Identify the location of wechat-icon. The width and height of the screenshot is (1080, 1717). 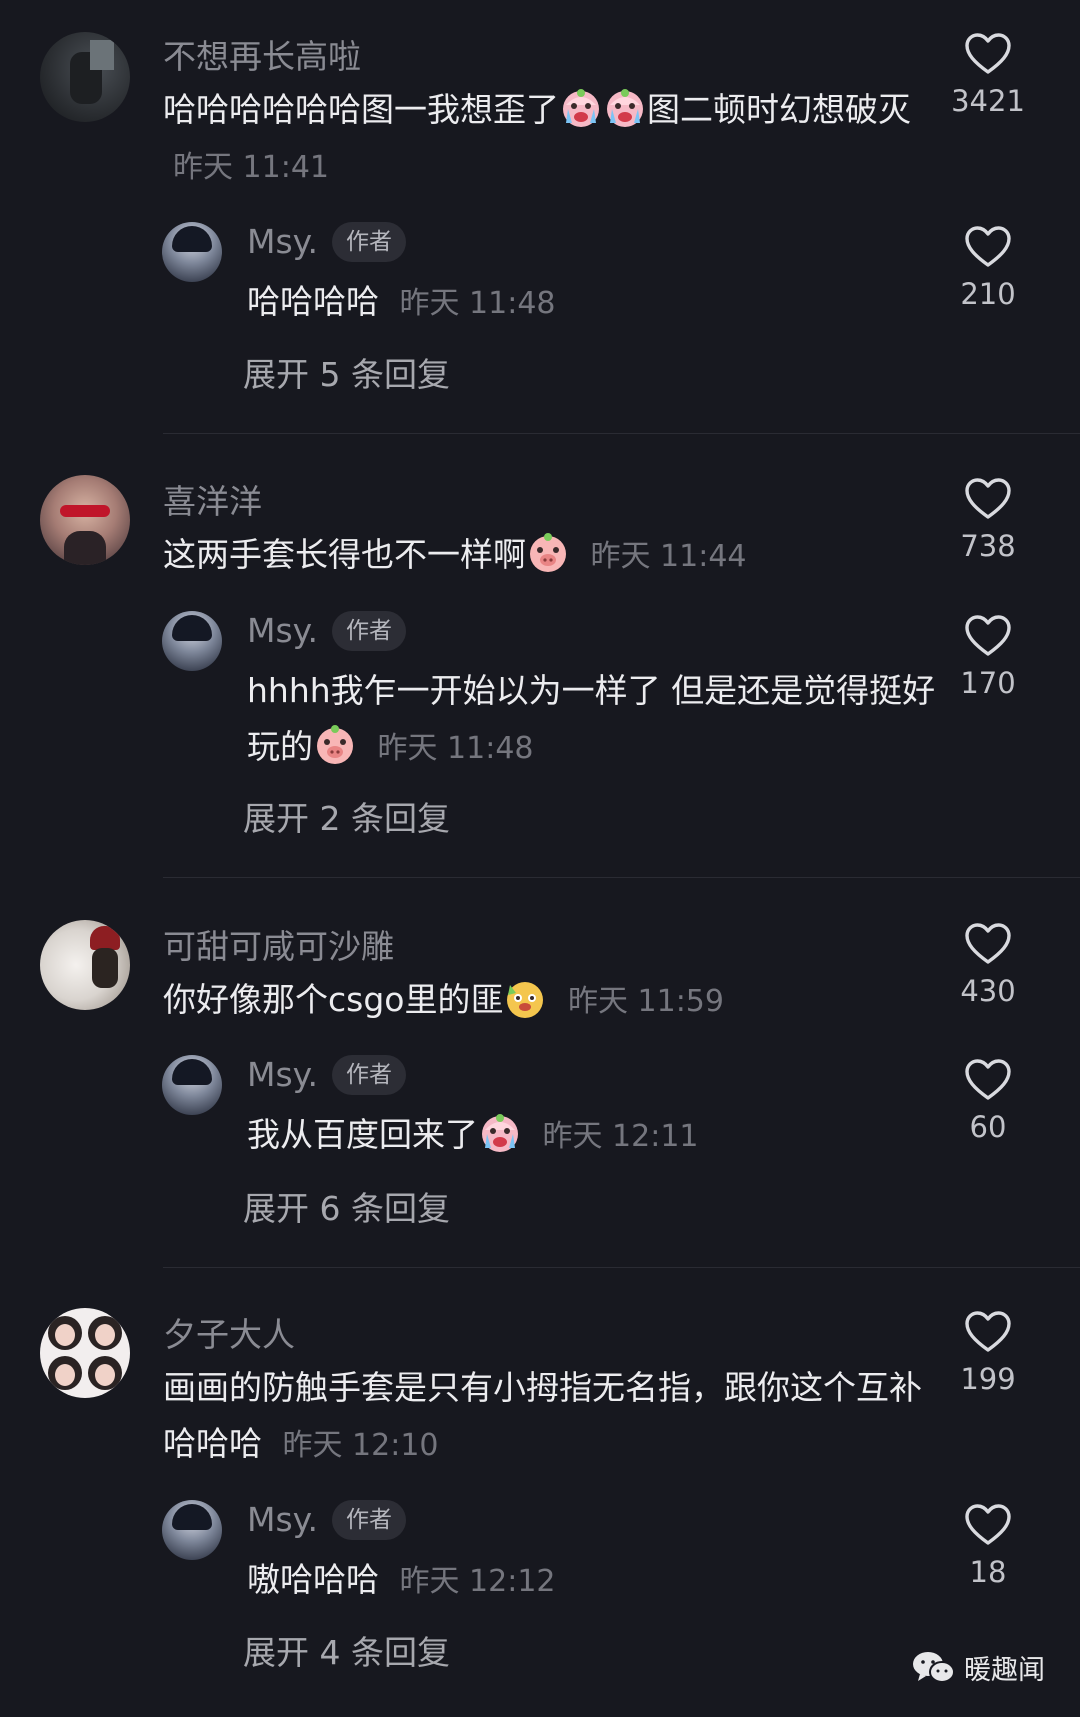
(934, 1667).